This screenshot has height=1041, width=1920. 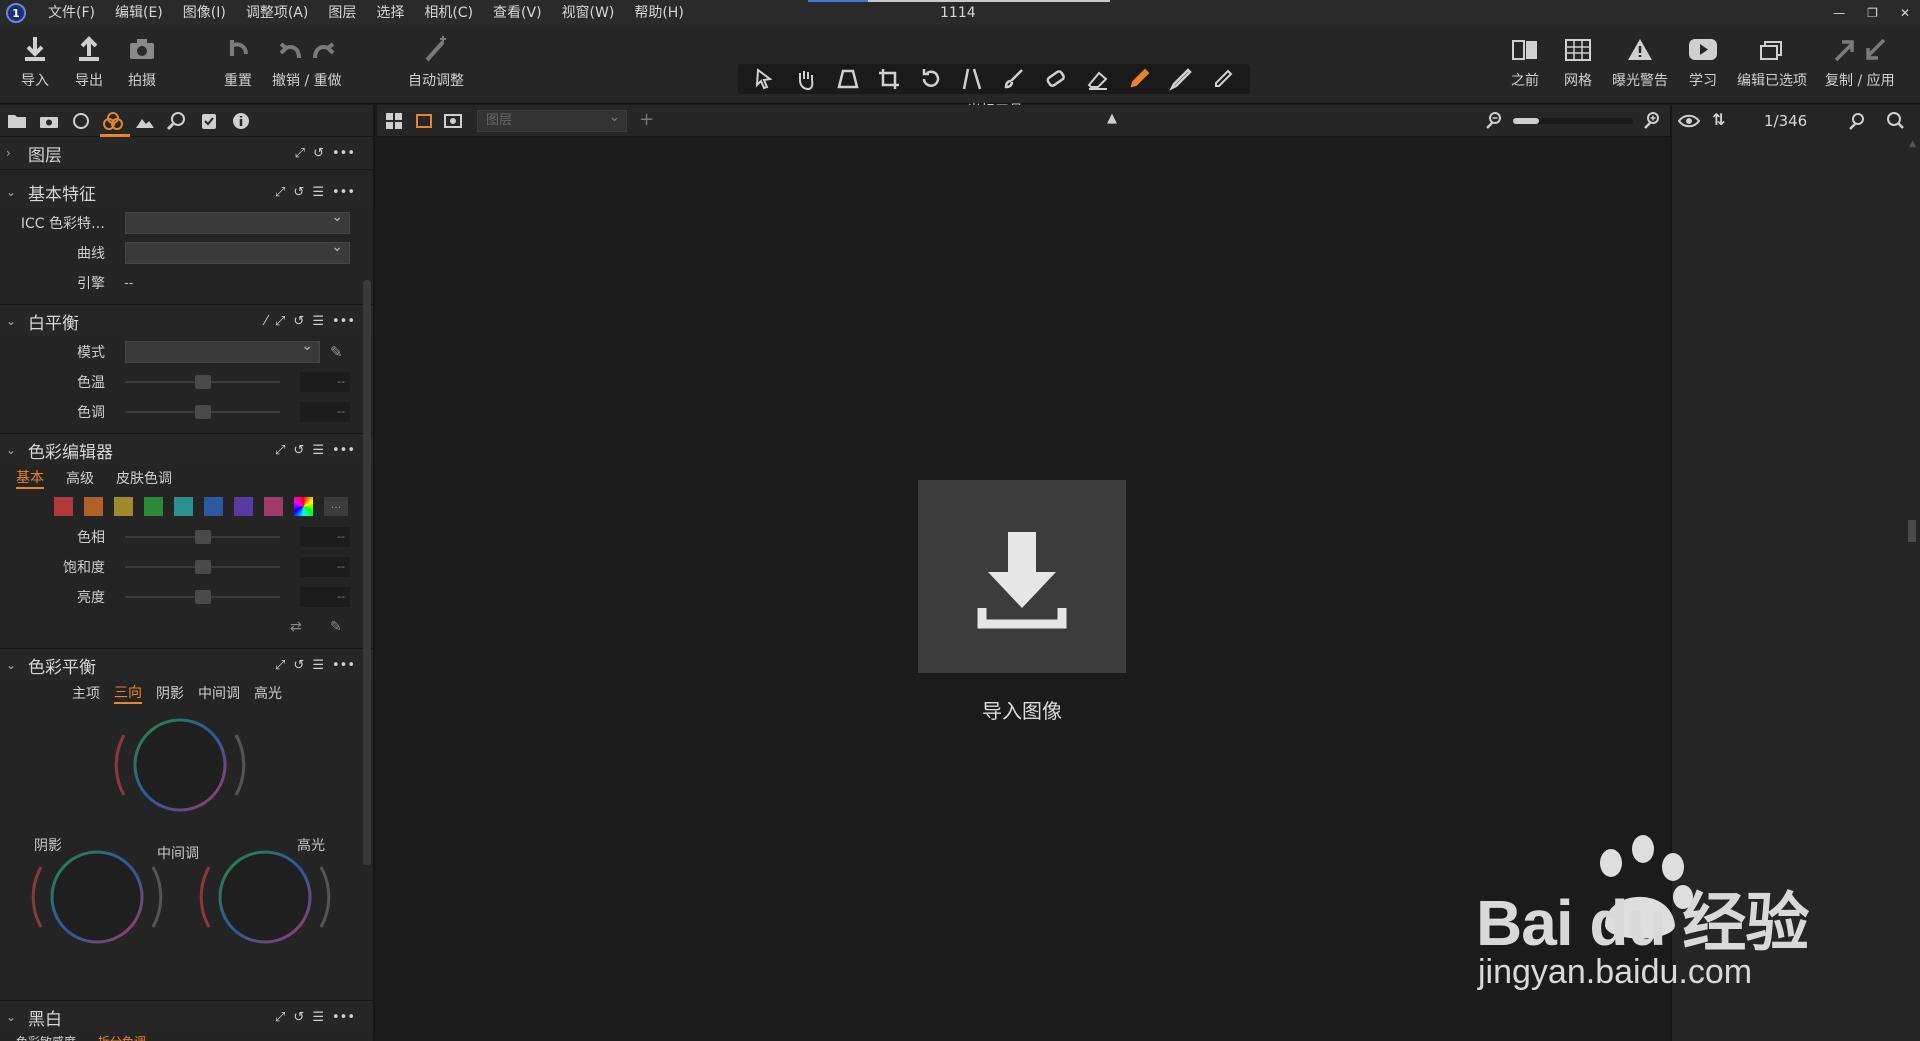 I want to click on basic-section-header: ⌄ 基本特征 ⤢ ↺ ☰ •••, so click(x=186, y=192).